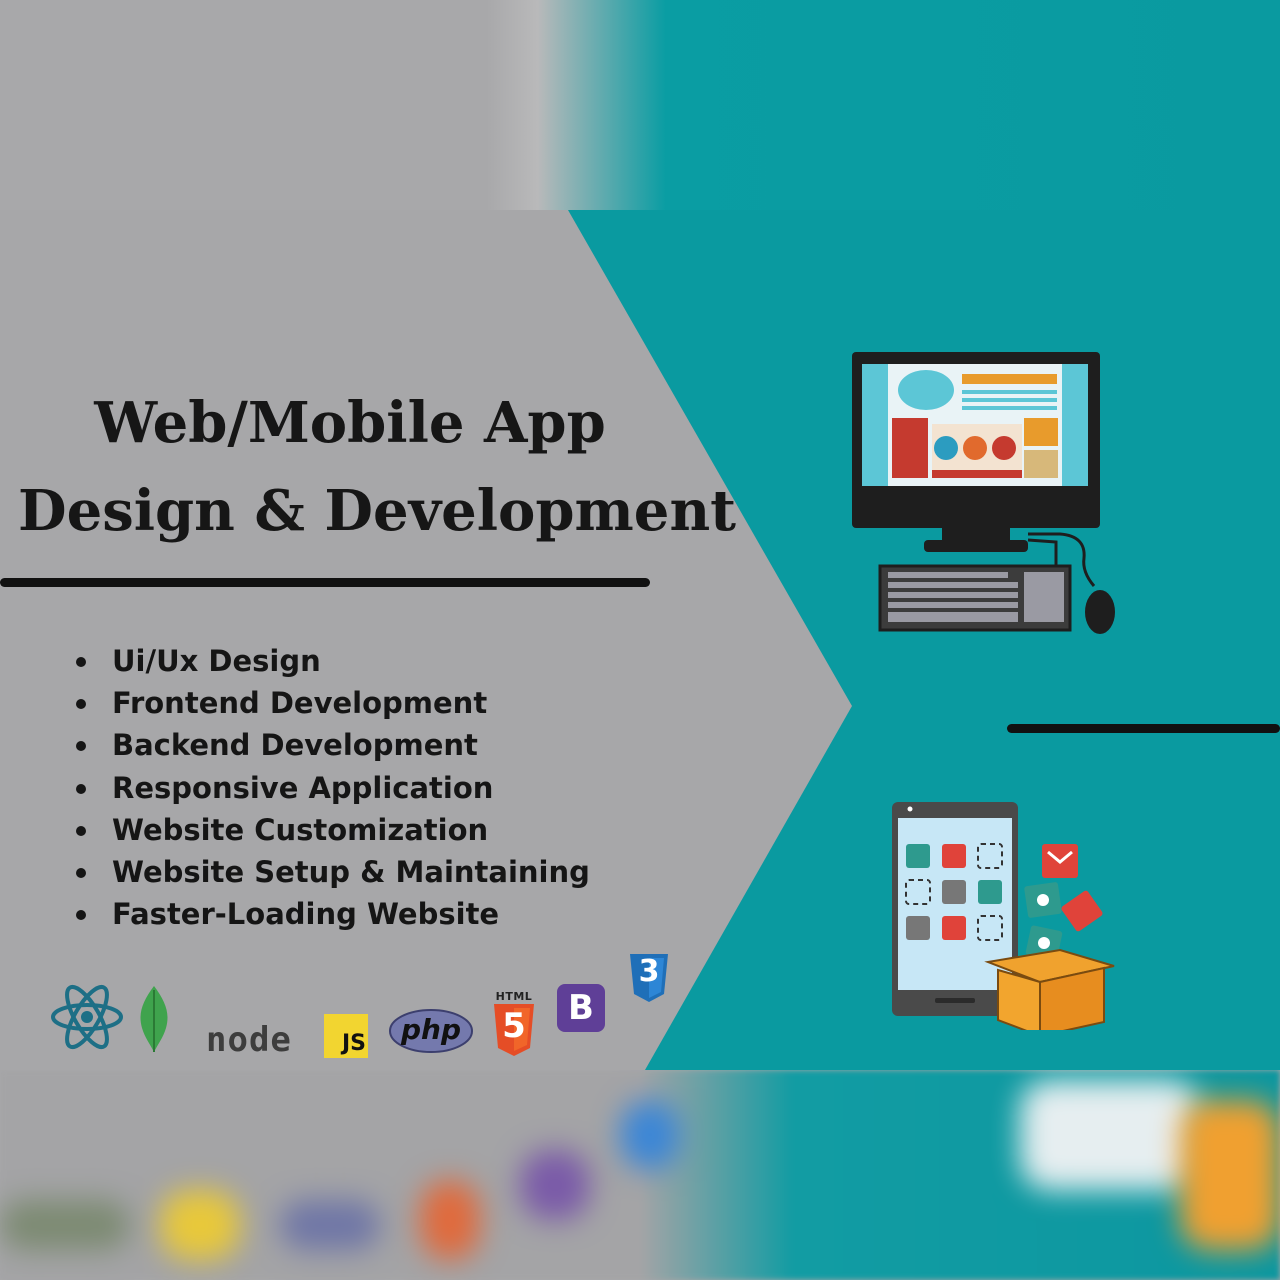 The height and width of the screenshot is (1280, 1280). Describe the element at coordinates (87, 1017) in the screenshot. I see `react-icon` at that location.